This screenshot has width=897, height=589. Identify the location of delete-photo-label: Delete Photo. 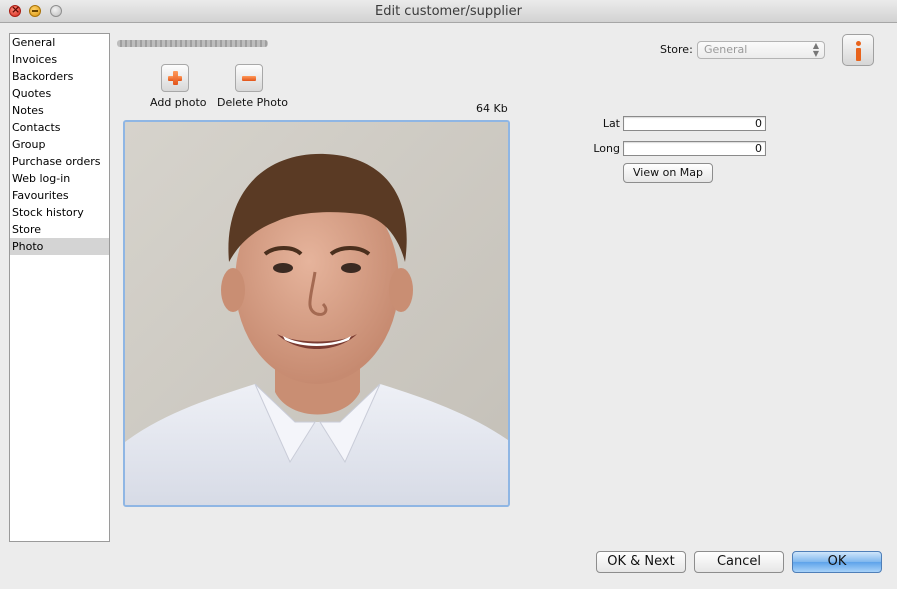
(252, 102).